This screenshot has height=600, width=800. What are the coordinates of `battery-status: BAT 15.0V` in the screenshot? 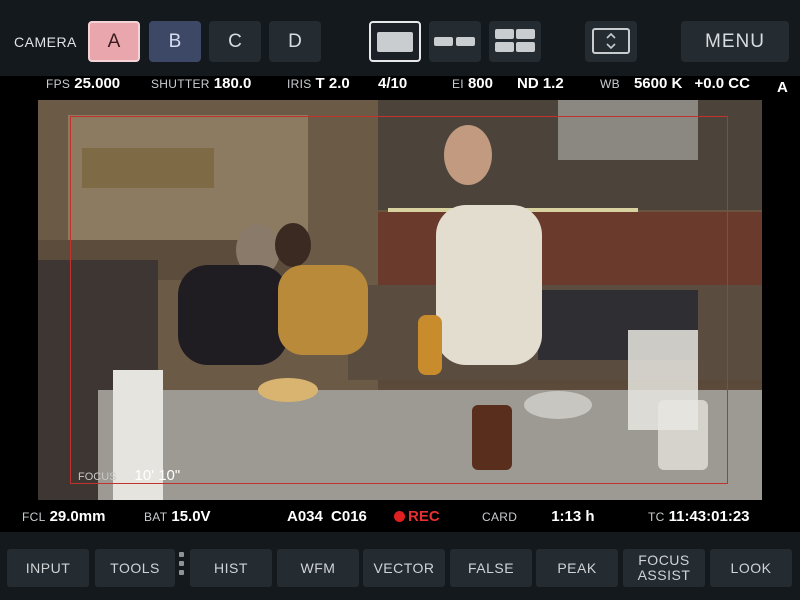 It's located at (177, 517).